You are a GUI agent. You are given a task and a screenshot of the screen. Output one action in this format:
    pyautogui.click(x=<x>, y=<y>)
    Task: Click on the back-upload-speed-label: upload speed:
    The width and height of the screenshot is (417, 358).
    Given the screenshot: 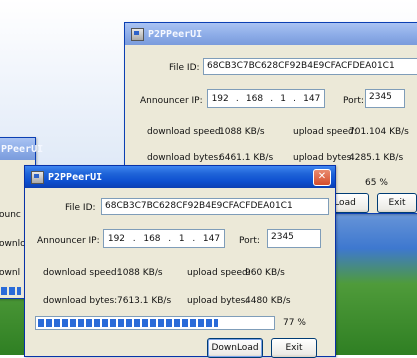 What is the action you would take?
    pyautogui.click(x=325, y=132)
    